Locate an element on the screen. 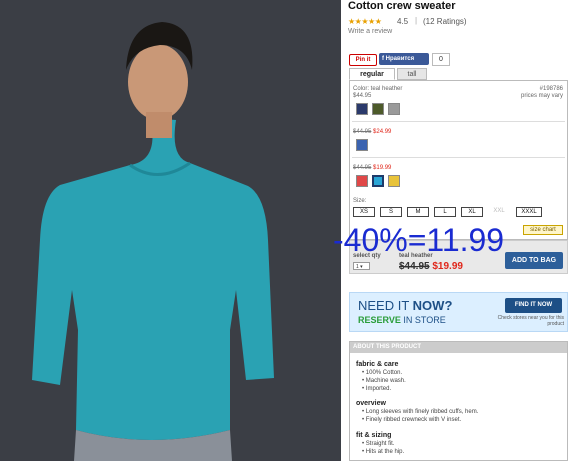 Image resolution: width=572 pixels, height=461 pixels. color-label: Color: teal heather is located at coordinates (378, 89).